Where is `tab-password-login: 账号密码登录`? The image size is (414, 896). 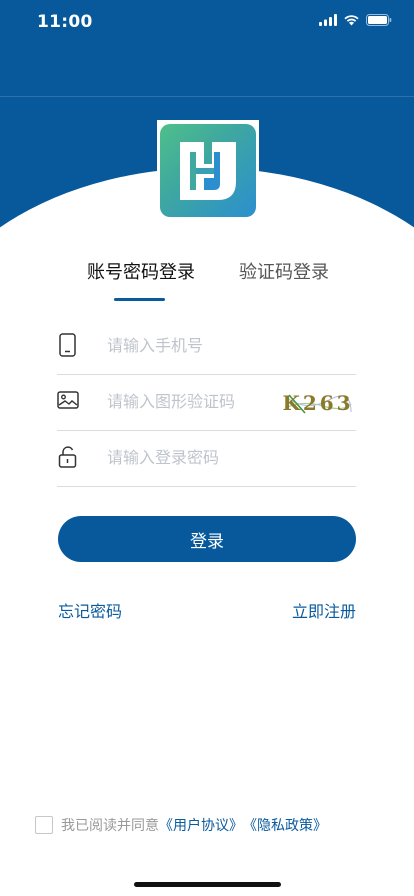 tab-password-login: 账号密码登录 is located at coordinates (141, 271).